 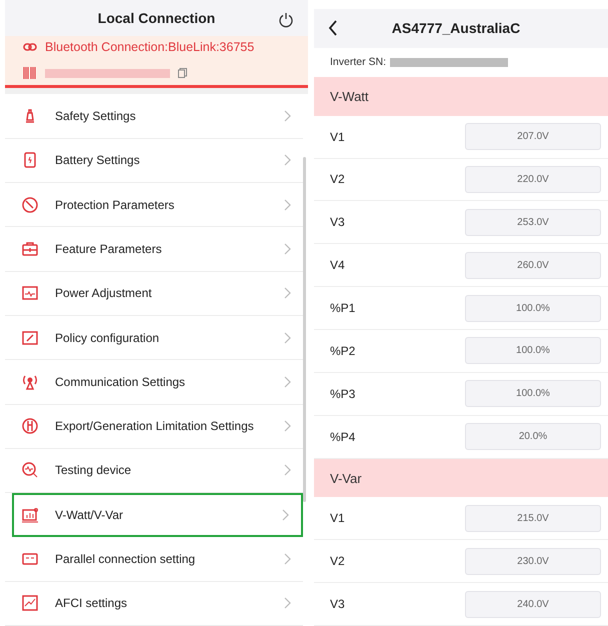 I want to click on menu-item: Feature Parameters, so click(x=154, y=249).